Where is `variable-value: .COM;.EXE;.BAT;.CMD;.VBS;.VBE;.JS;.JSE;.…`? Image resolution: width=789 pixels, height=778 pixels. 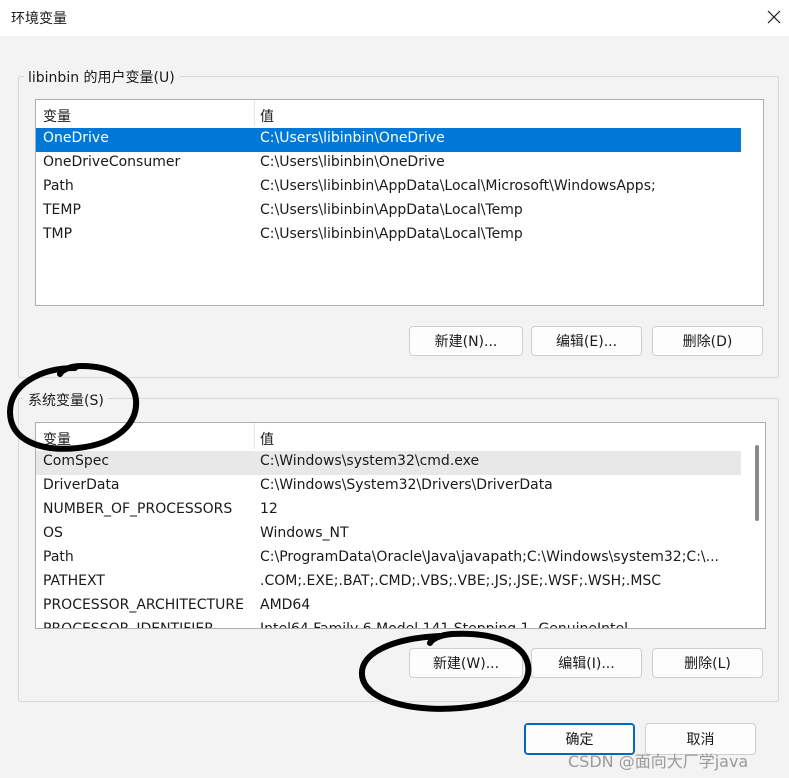
variable-value: .COM;.EXE;.BAT;.CMD;.VBS;.VBE;.JS;.JSE;.… is located at coordinates (461, 581).